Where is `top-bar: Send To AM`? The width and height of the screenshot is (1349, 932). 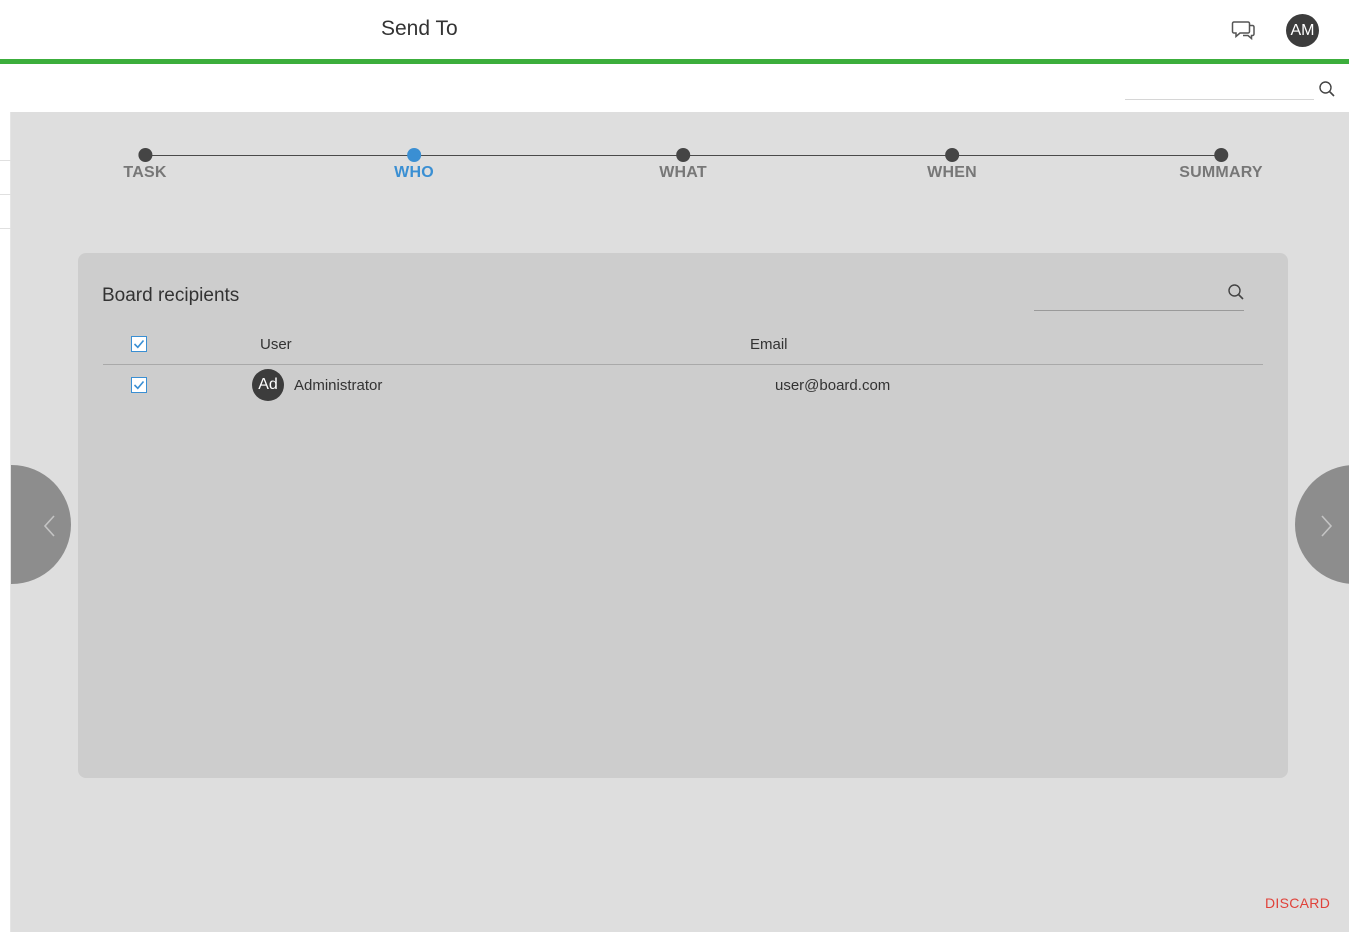
top-bar: Send To AM is located at coordinates (674, 29).